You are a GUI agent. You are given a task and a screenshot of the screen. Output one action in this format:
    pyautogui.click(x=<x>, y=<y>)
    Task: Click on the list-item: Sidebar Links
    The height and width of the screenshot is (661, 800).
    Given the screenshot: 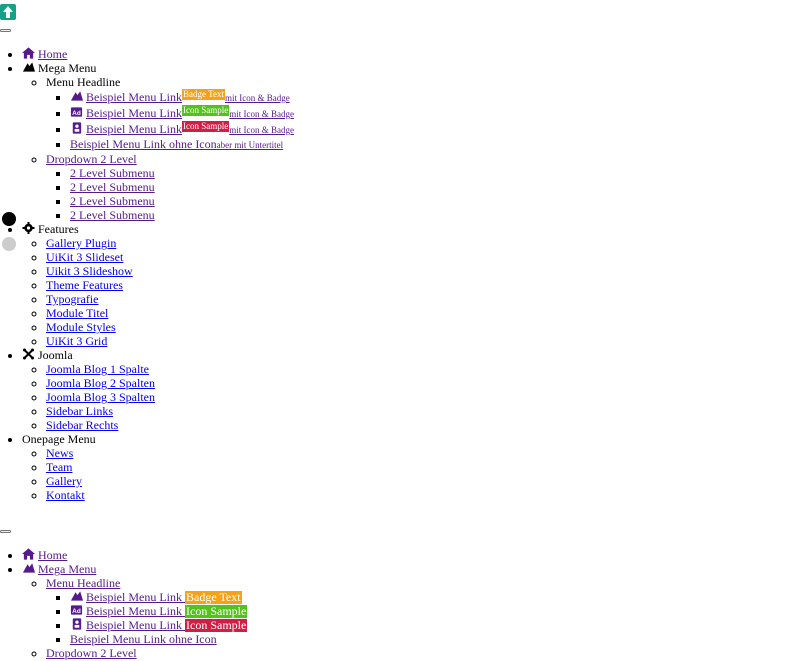 What is the action you would take?
    pyautogui.click(x=170, y=411)
    